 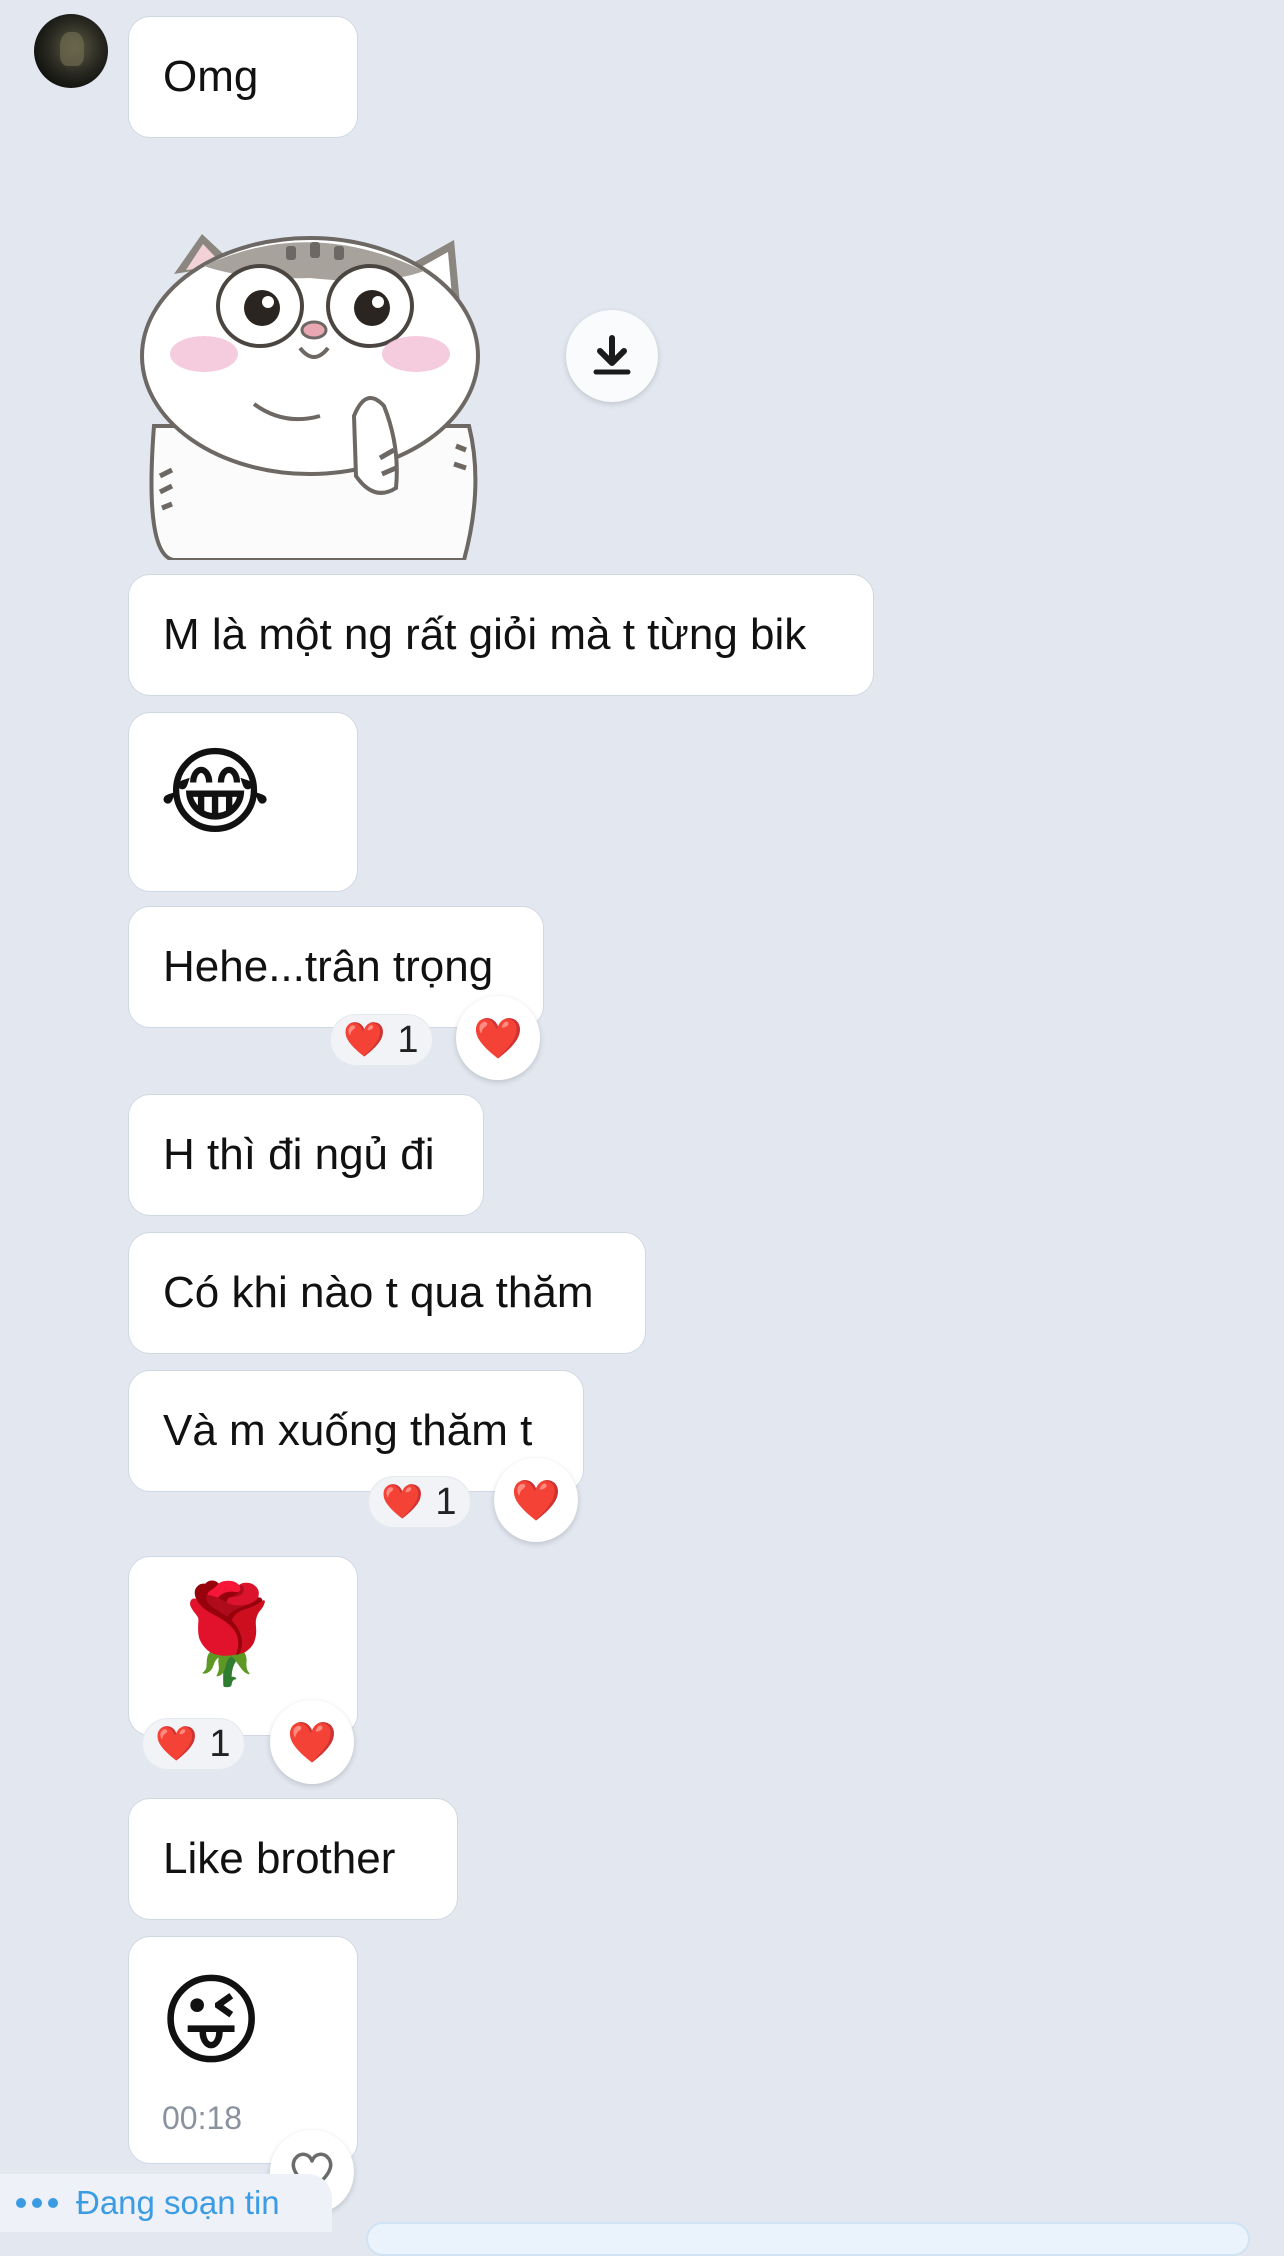 I want to click on message-bubble-emoji: 😂, so click(x=243, y=802).